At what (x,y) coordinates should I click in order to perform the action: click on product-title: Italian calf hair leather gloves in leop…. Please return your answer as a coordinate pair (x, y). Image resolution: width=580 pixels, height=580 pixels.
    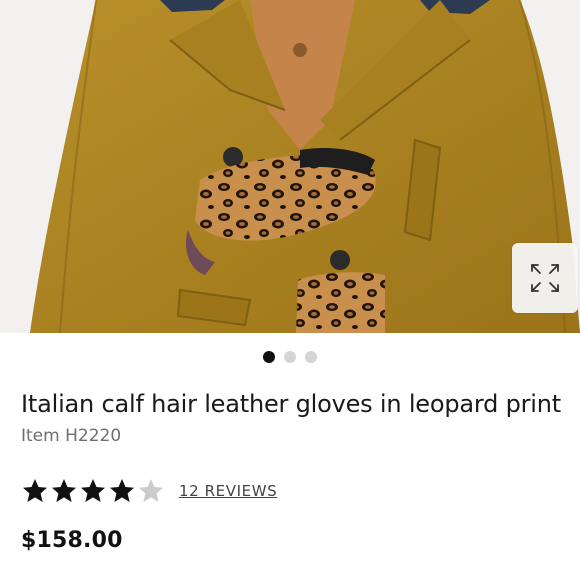
    Looking at the image, I should click on (291, 404).